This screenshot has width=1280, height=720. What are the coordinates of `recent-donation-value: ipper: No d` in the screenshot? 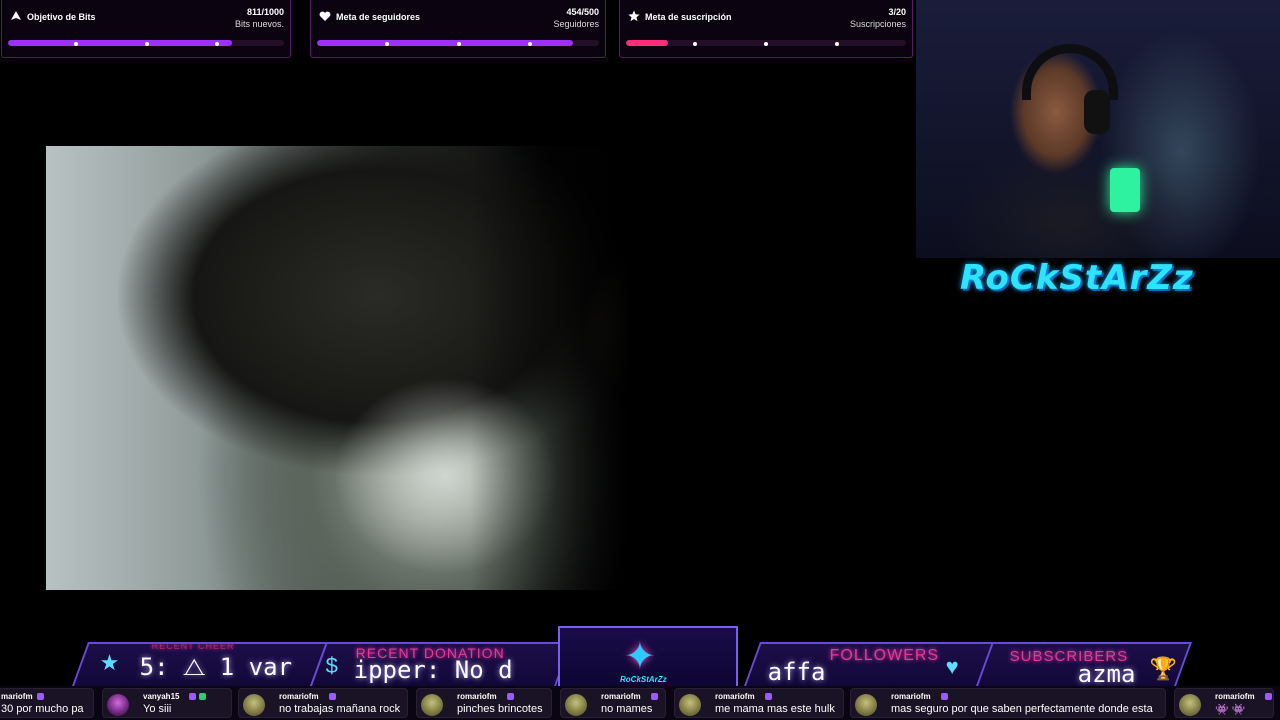 It's located at (433, 670).